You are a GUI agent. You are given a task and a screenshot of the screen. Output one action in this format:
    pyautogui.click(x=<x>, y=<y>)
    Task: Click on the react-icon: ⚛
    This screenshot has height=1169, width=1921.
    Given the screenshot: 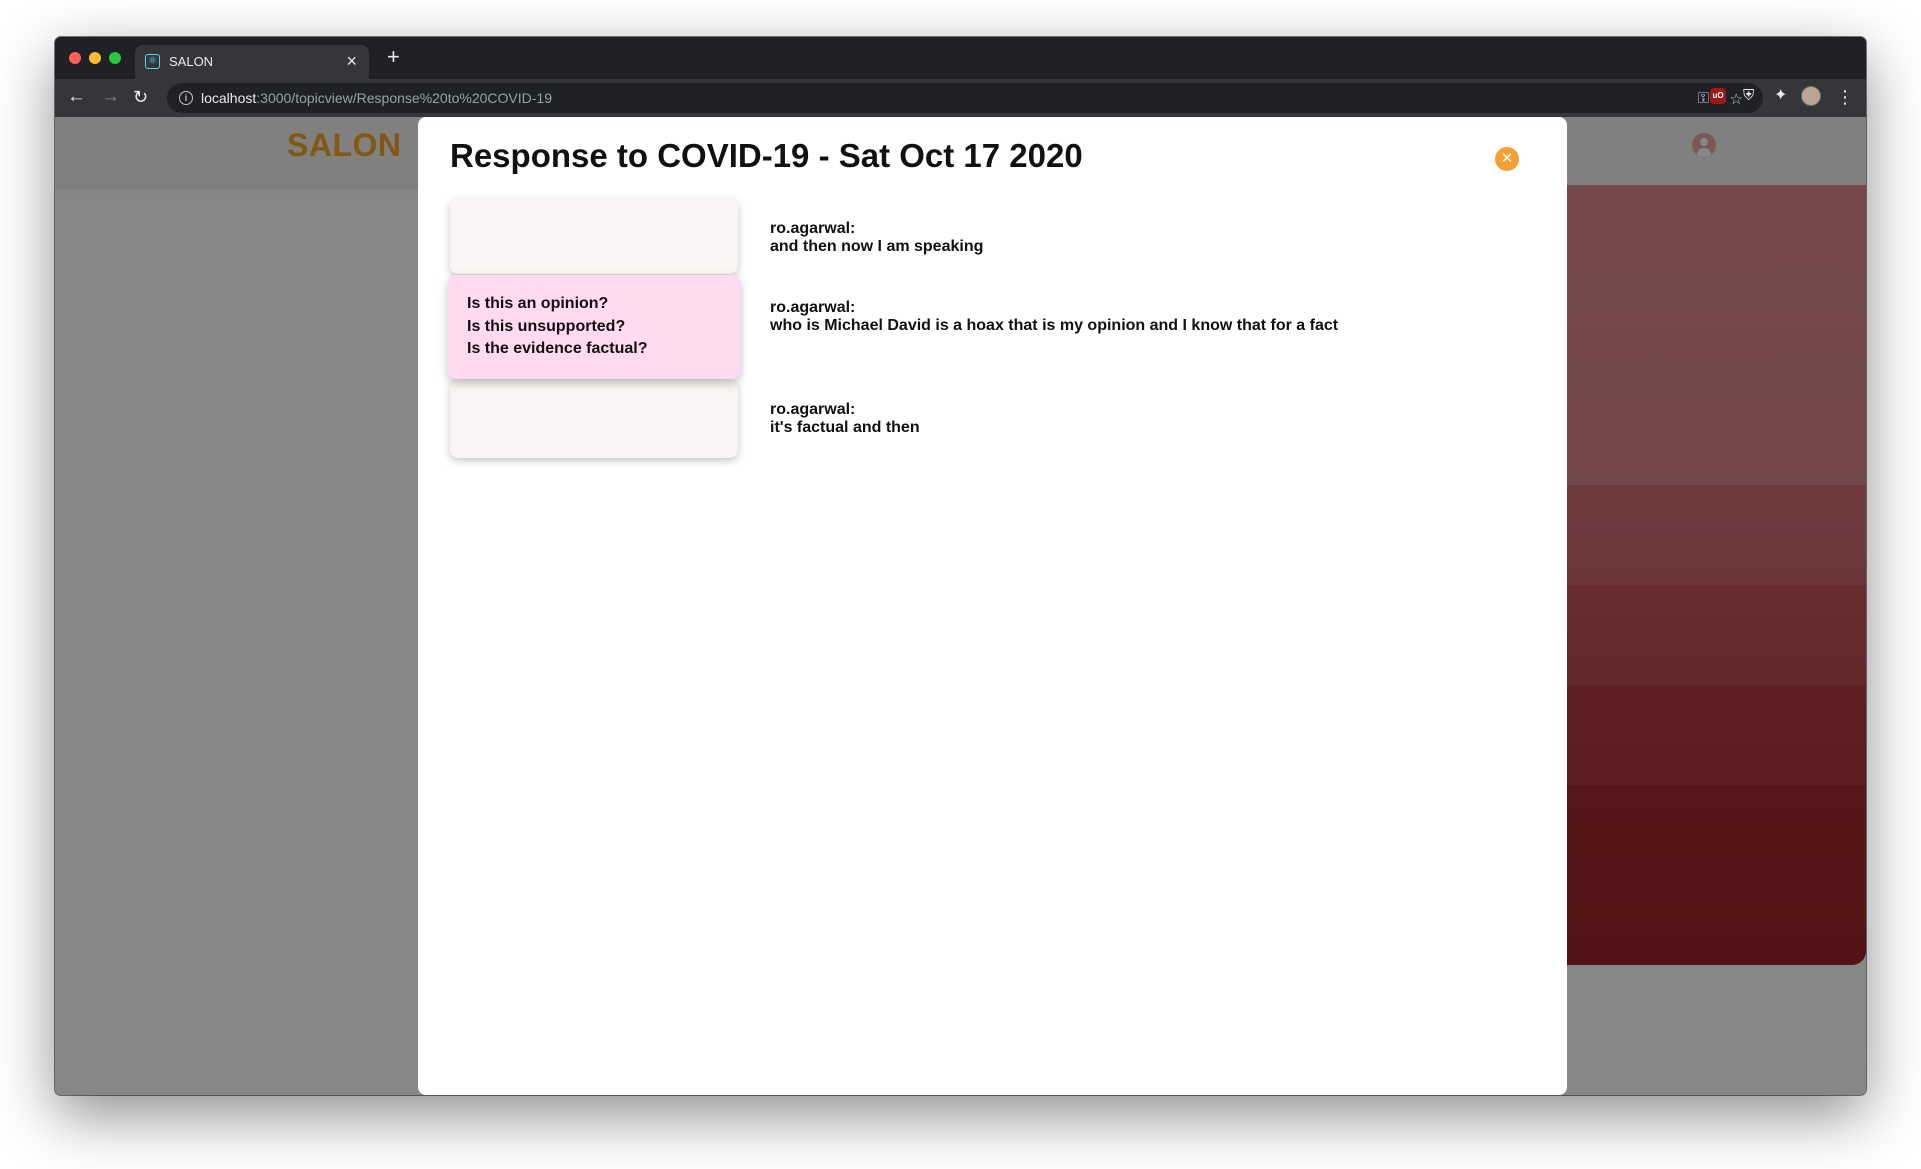 What is the action you would take?
    pyautogui.click(x=152, y=61)
    